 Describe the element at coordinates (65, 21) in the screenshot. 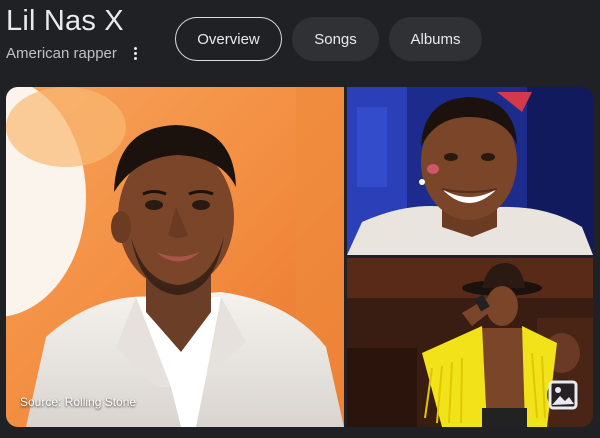

I see `entity-title: Lil Nas X` at that location.